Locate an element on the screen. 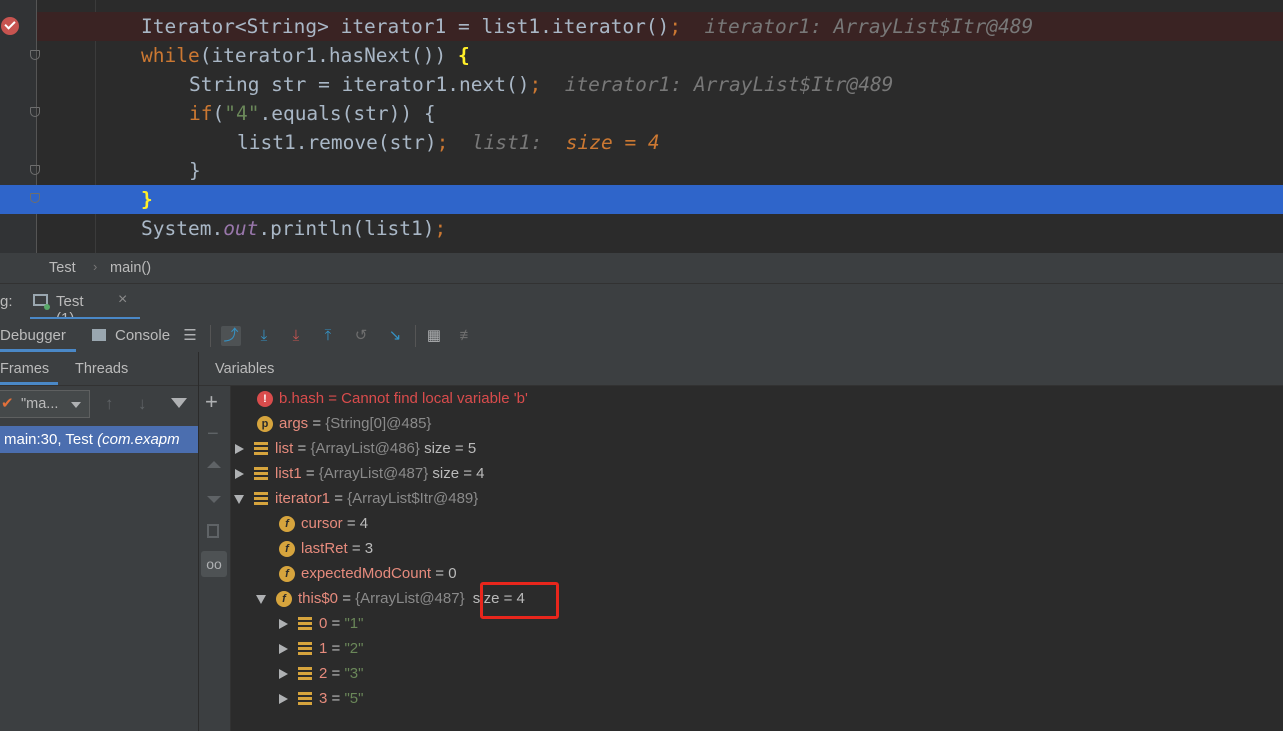 This screenshot has height=731, width=1283. var-extra: size = 5 is located at coordinates (448, 448).